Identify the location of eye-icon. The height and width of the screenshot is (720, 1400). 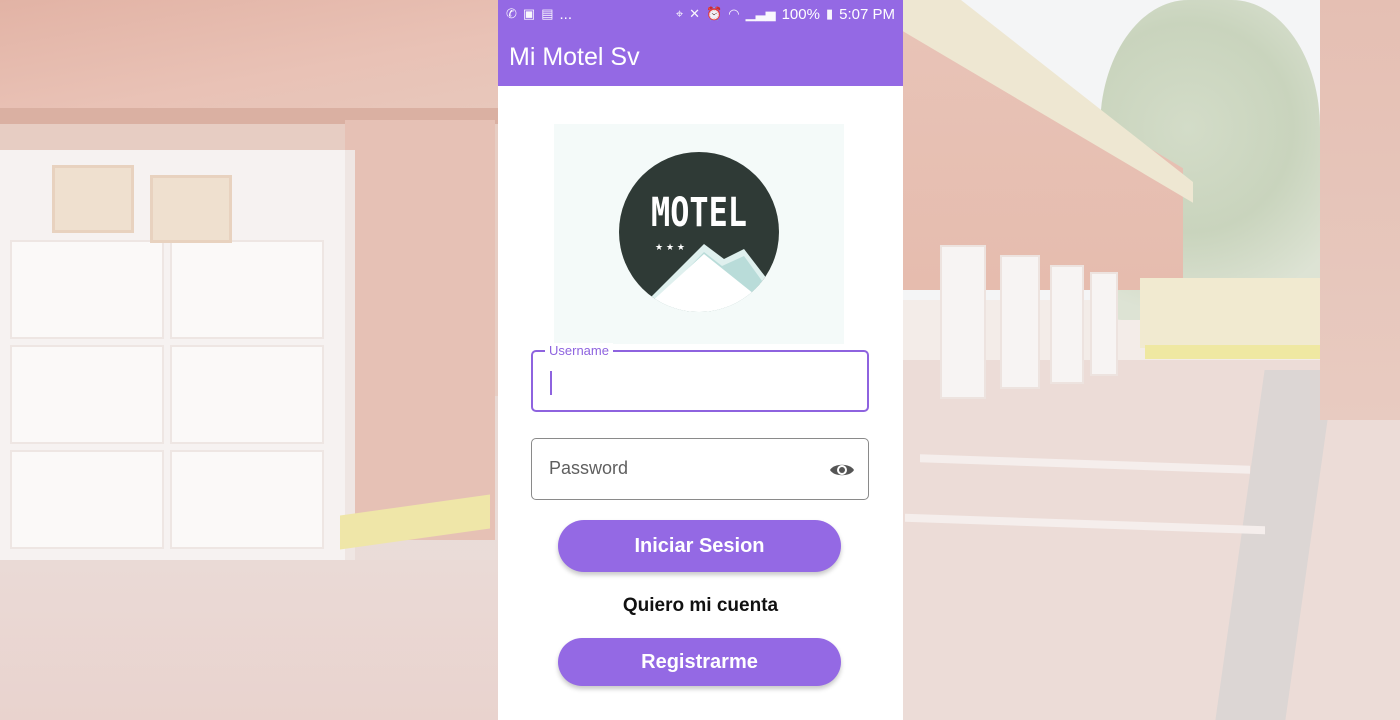
(842, 470).